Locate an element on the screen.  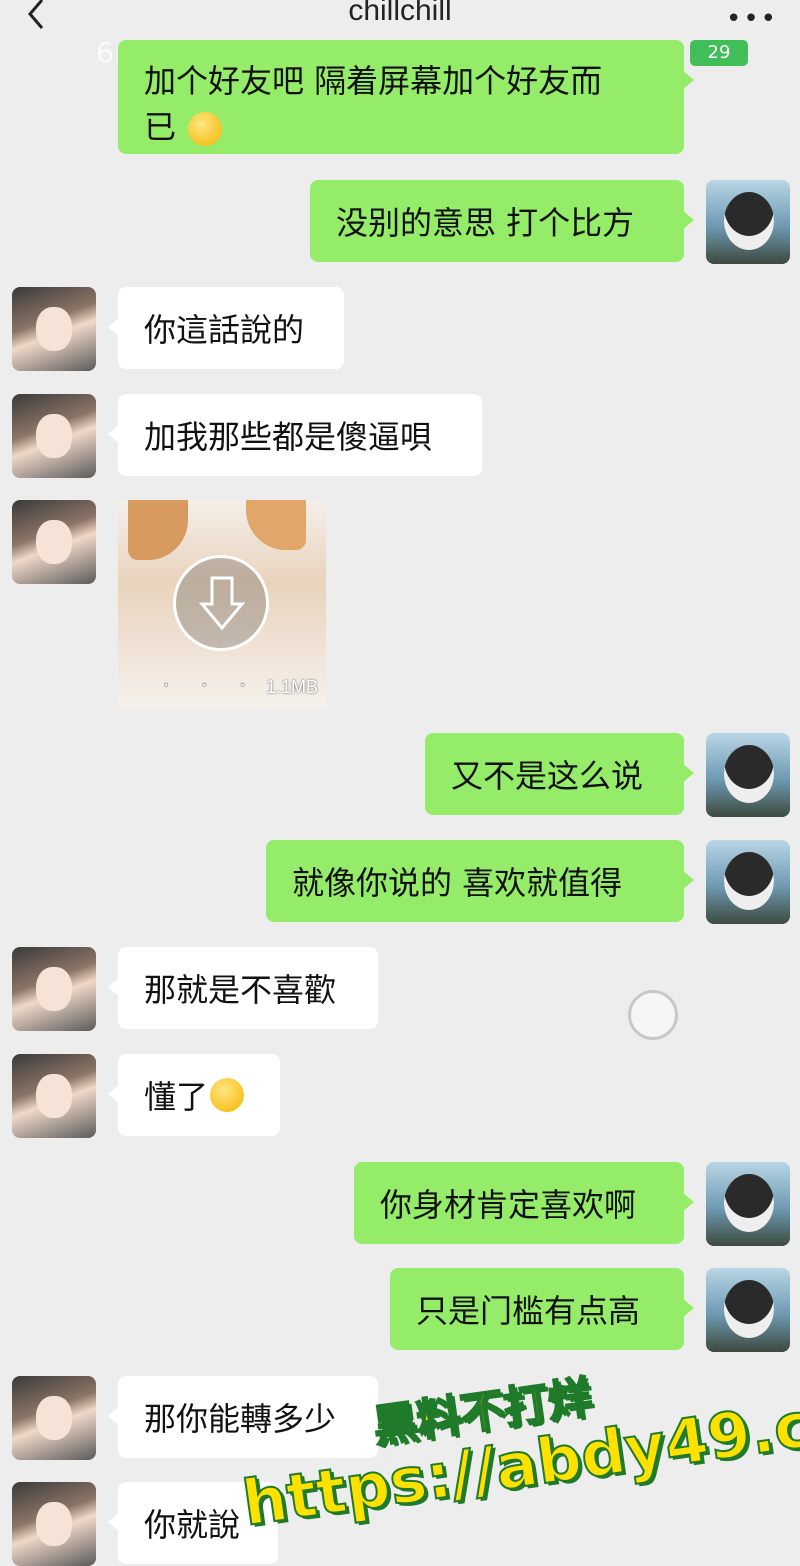
message-bubble-sent: 就像你说的 喜欢就值得 is located at coordinates (480, 881).